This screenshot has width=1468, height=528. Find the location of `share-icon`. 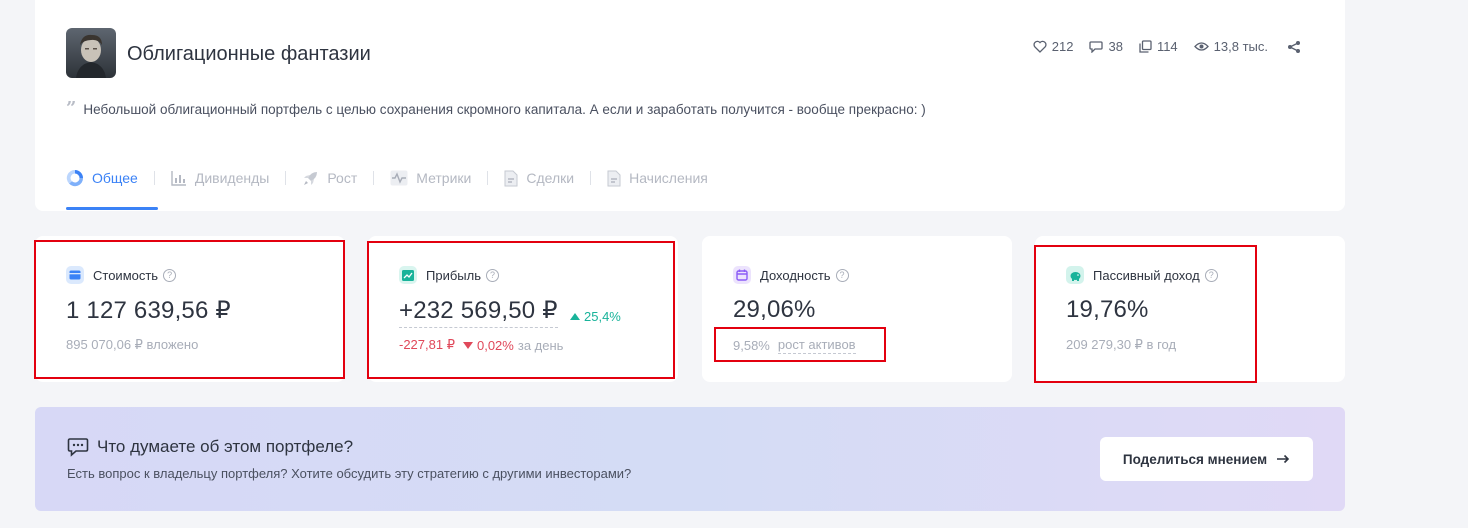

share-icon is located at coordinates (1294, 47).